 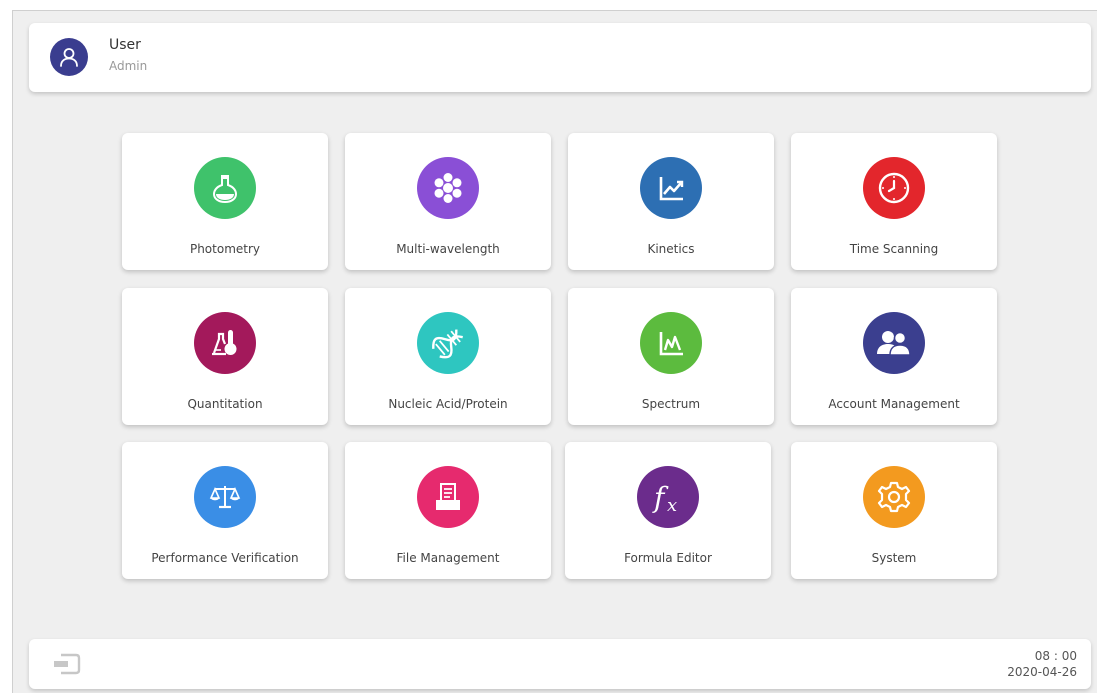 What do you see at coordinates (67, 664) in the screenshot?
I see `exit-icon` at bounding box center [67, 664].